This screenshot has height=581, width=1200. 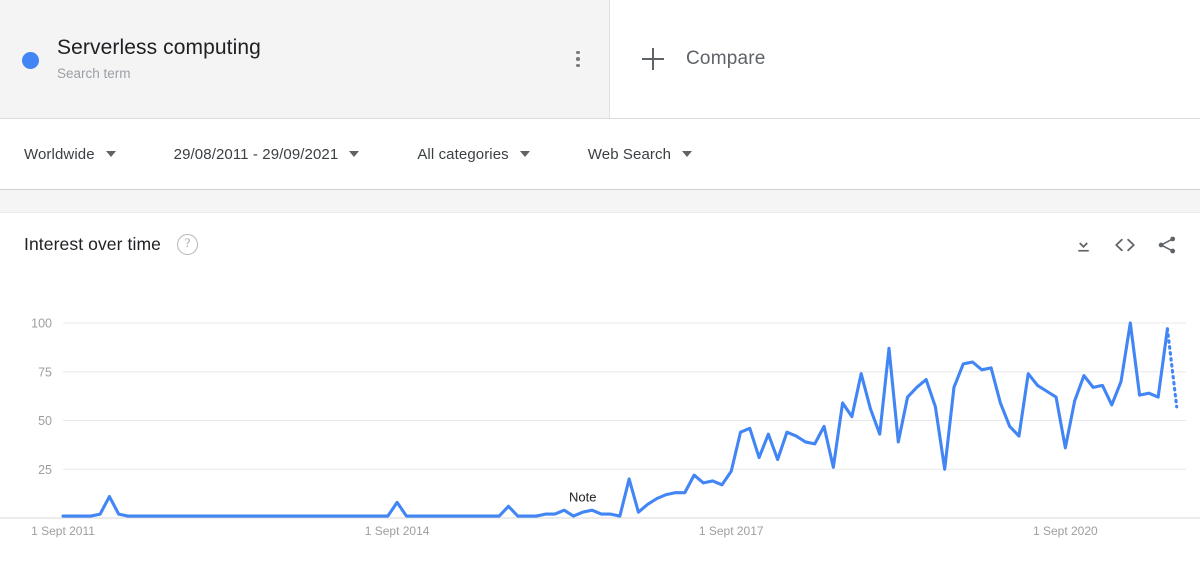 I want to click on share-icon, so click(x=1167, y=245).